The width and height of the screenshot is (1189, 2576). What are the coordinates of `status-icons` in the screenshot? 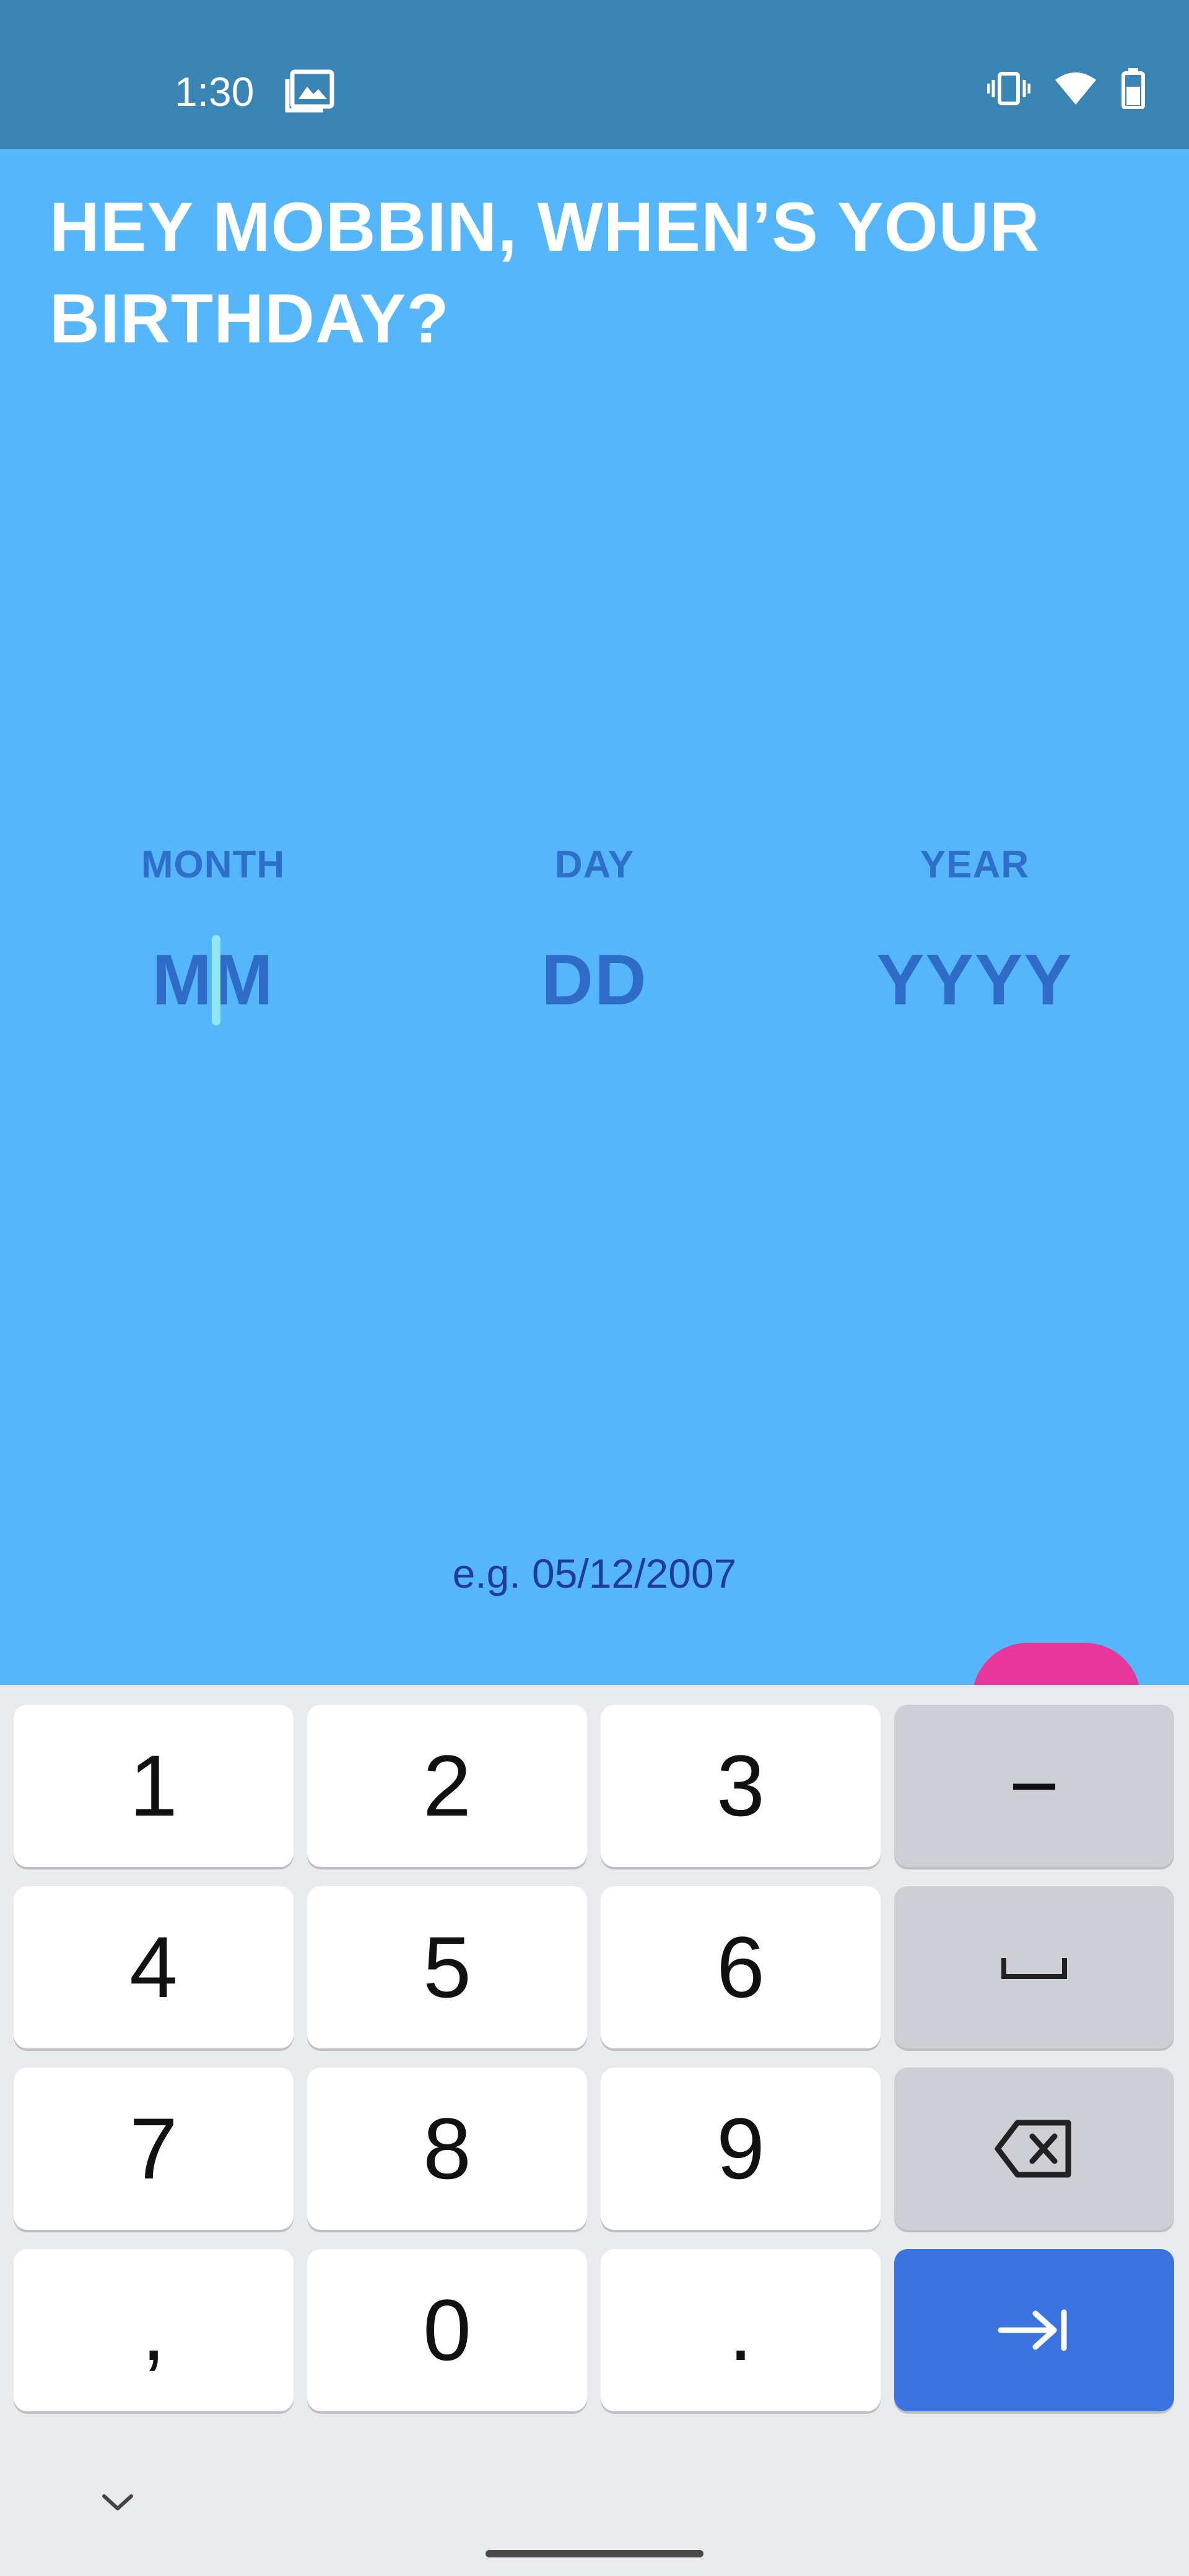 It's located at (1066, 88).